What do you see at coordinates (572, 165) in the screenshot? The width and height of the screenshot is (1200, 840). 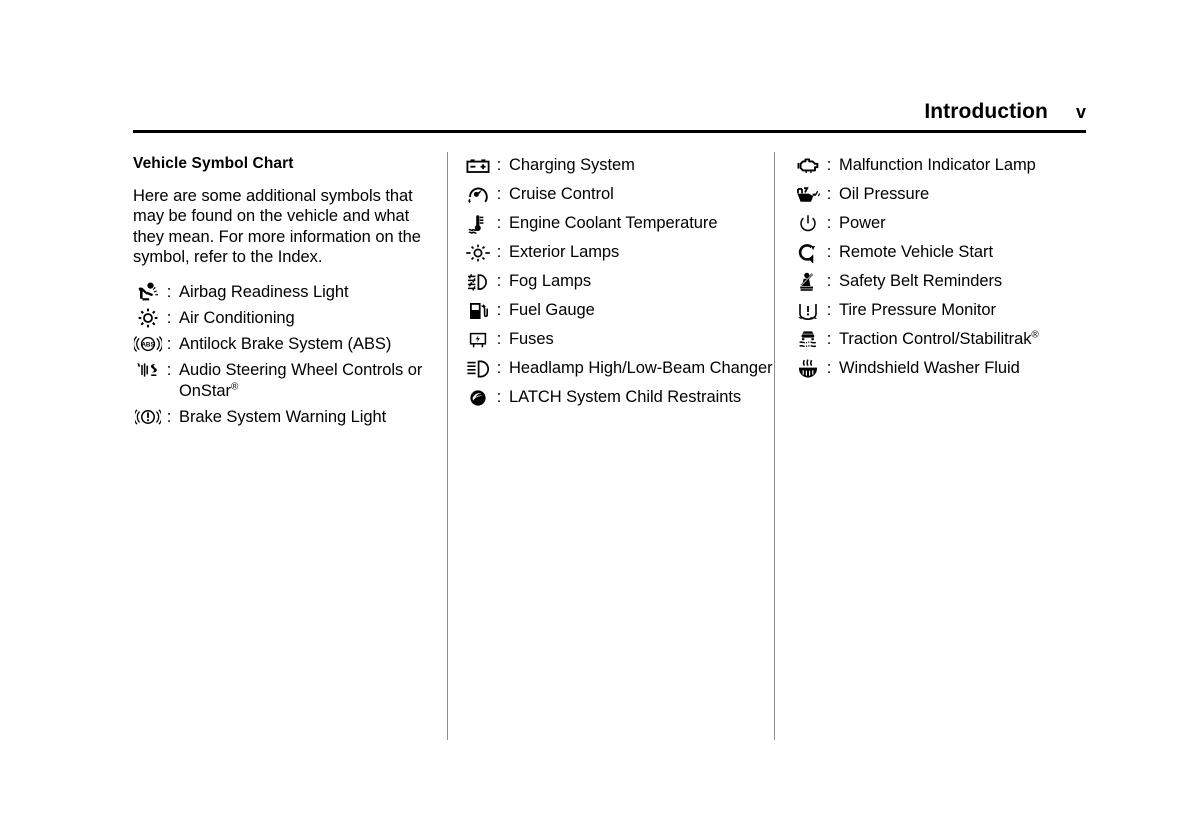 I see `list-item-label: Charging System` at bounding box center [572, 165].